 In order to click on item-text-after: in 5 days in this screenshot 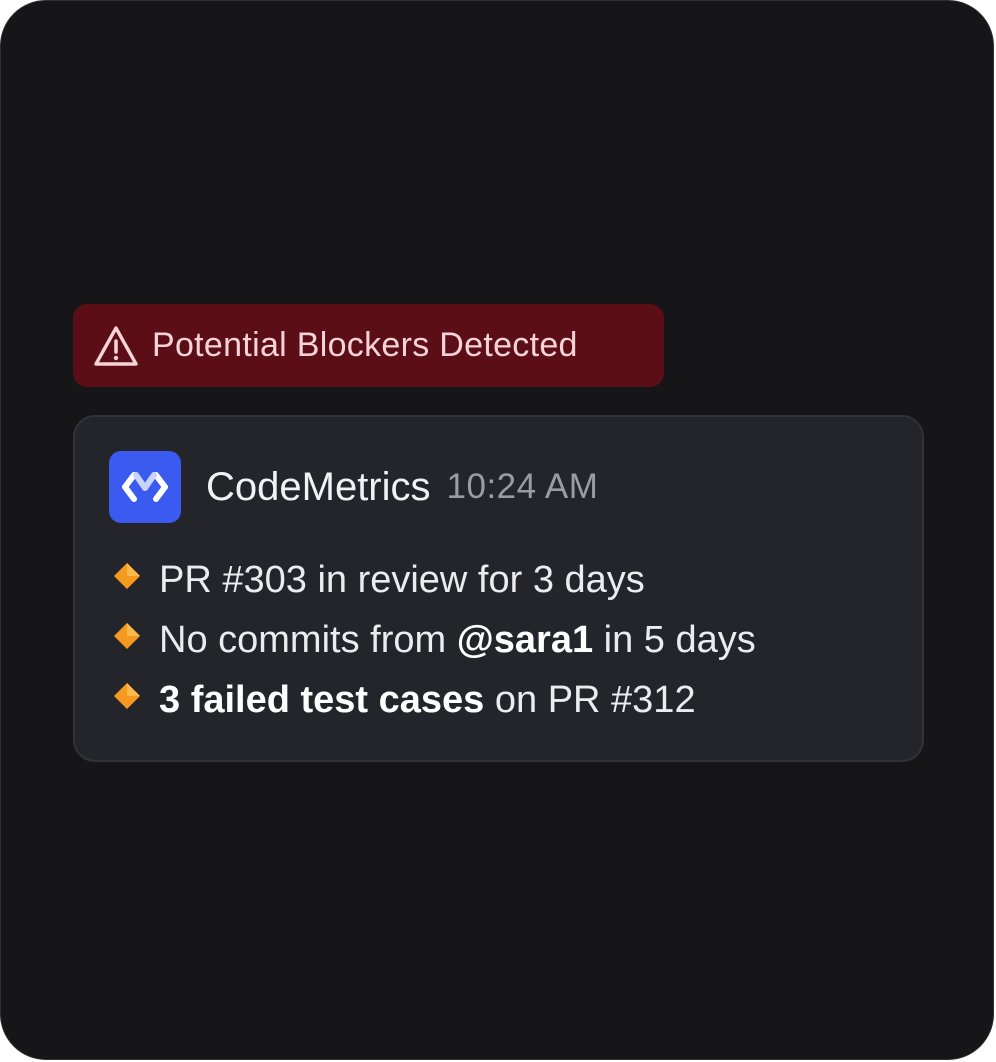, I will do `click(674, 639)`.